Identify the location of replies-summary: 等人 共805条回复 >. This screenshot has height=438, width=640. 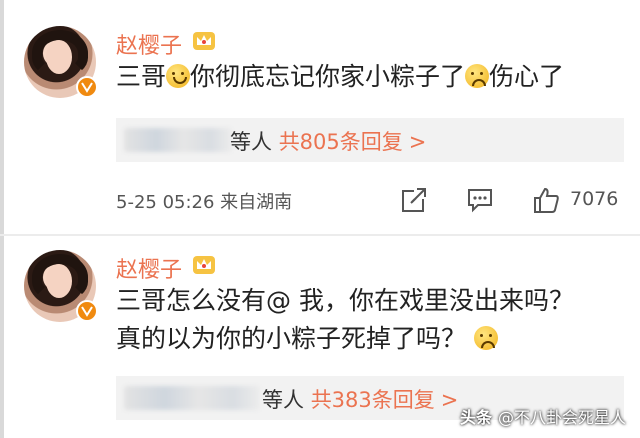
(370, 140).